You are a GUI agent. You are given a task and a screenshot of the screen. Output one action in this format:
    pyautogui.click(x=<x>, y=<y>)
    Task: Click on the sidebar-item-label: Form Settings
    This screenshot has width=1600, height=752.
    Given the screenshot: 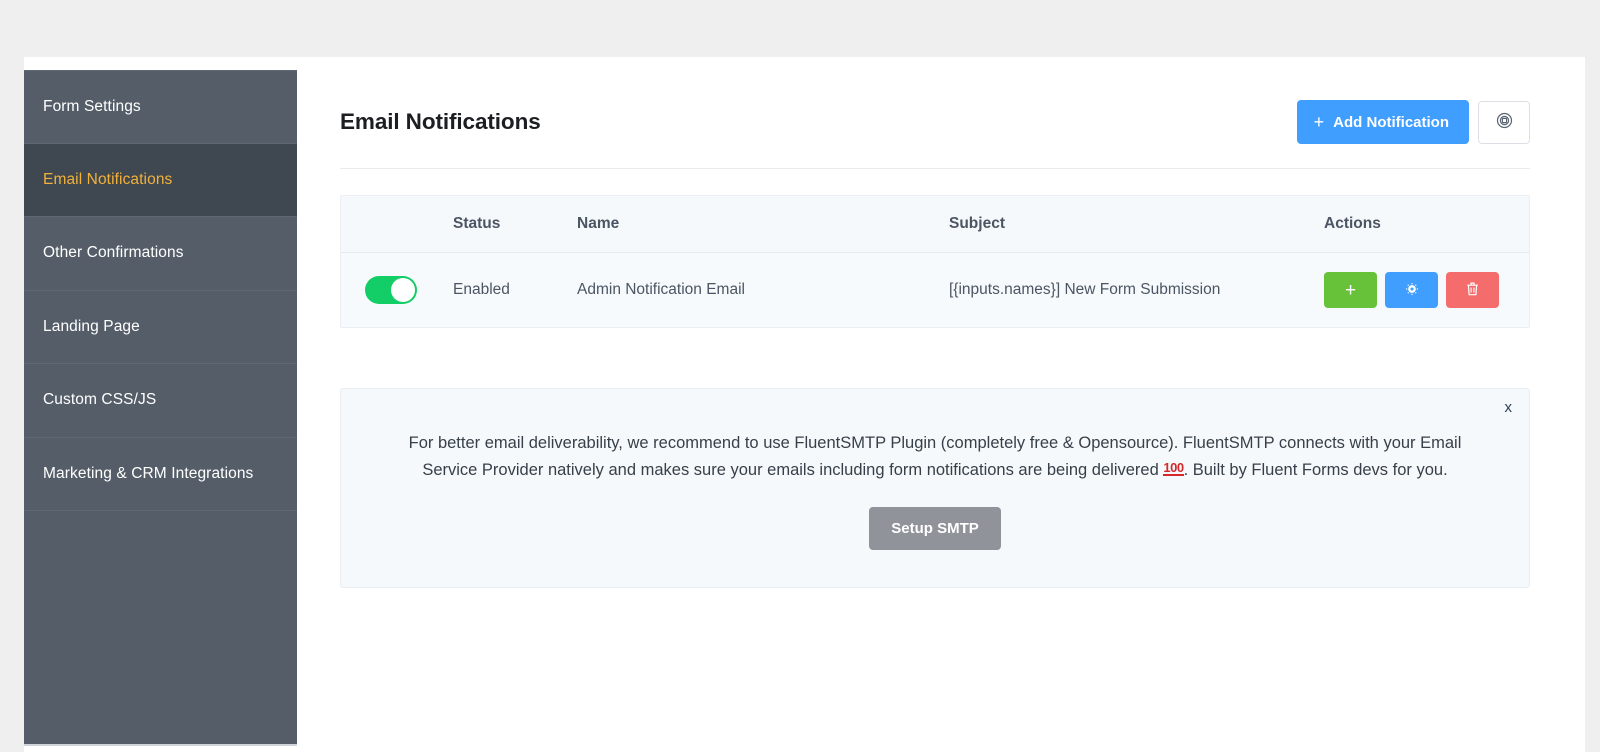 What is the action you would take?
    pyautogui.click(x=92, y=106)
    